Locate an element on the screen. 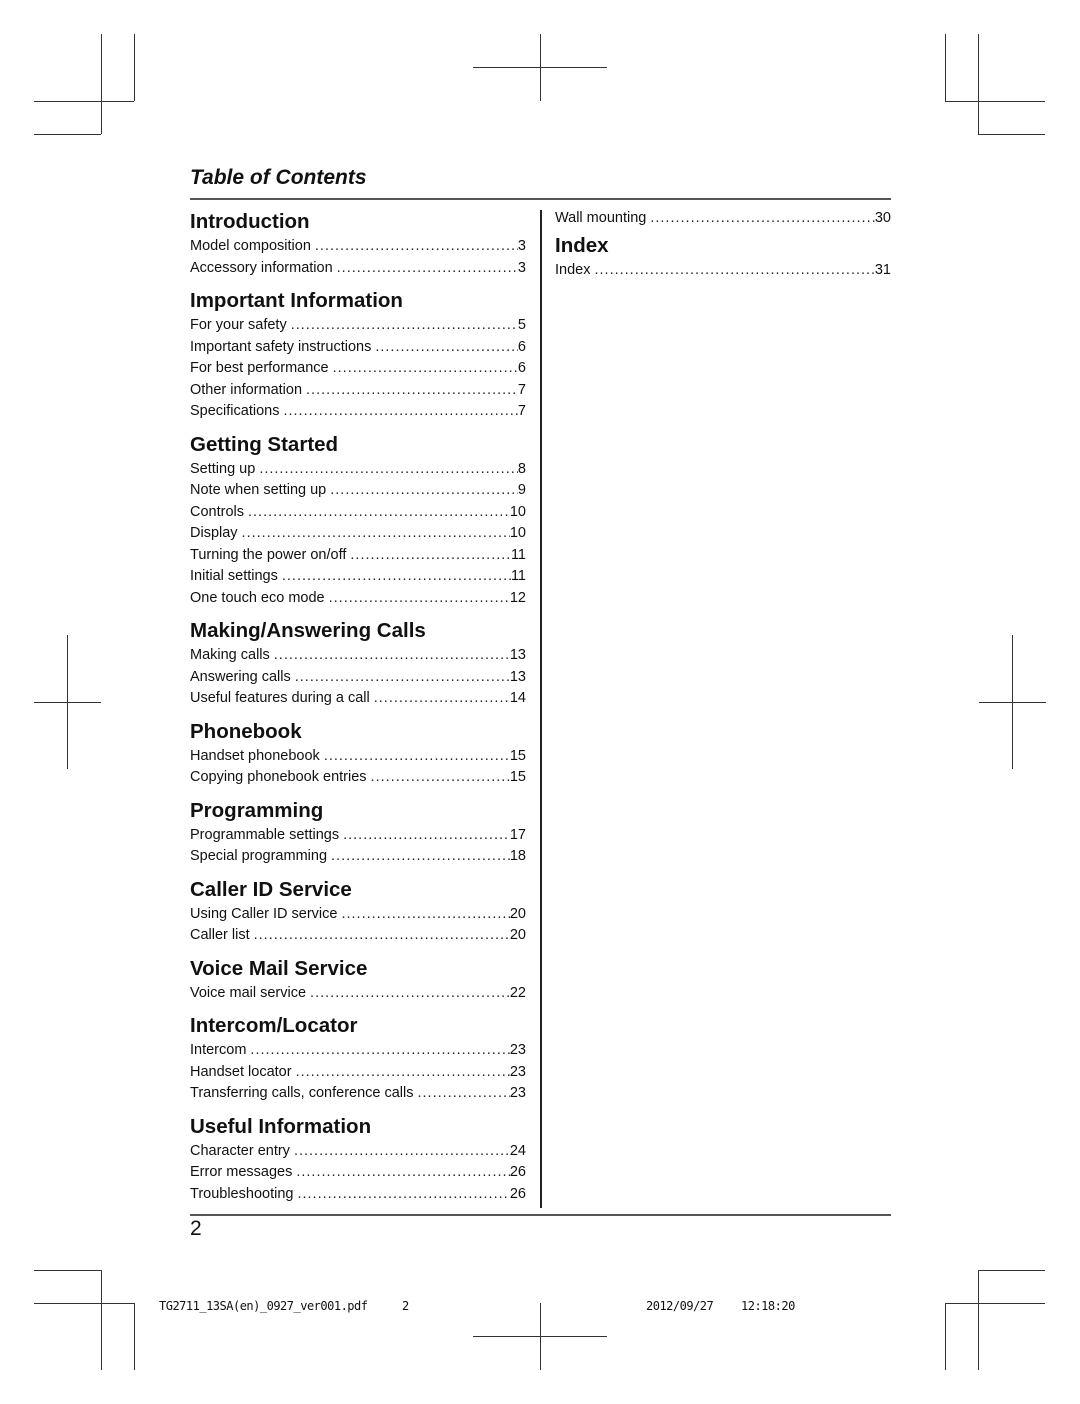  toc-entry: Transferring calls, conference calls 23 is located at coordinates (358, 1094).